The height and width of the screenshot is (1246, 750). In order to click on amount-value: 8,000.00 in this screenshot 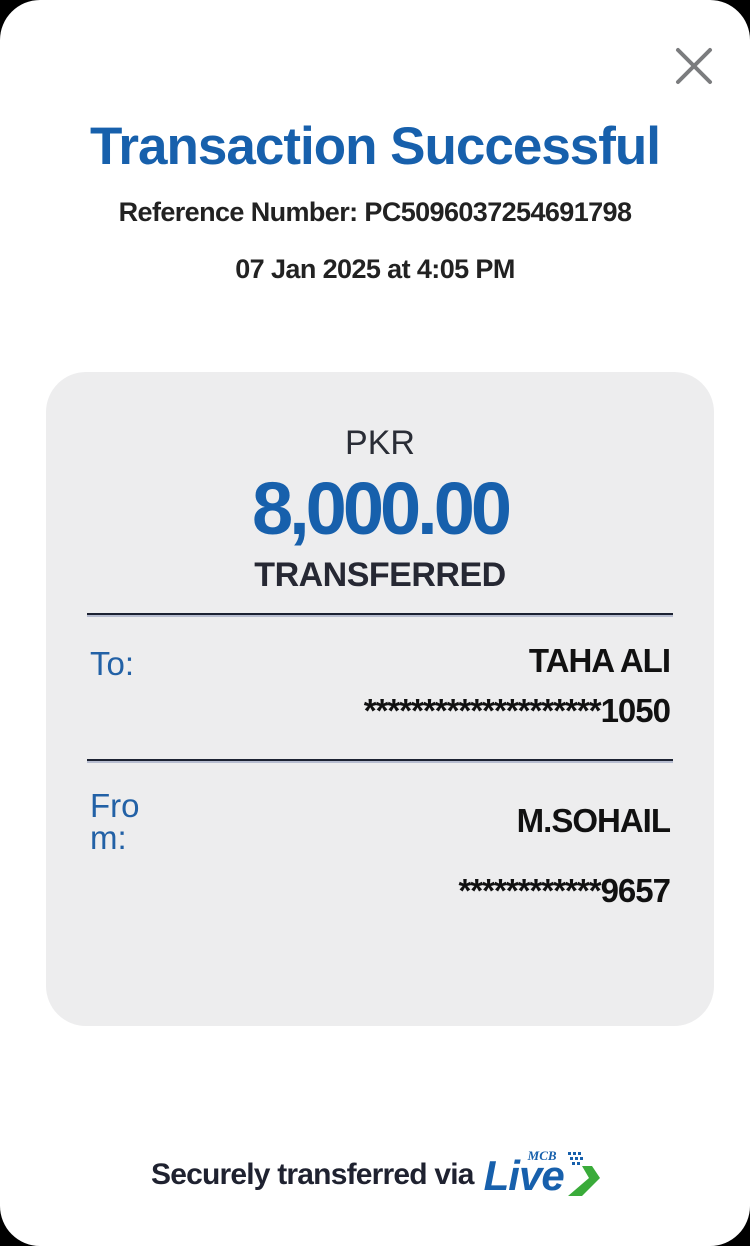, I will do `click(381, 508)`.